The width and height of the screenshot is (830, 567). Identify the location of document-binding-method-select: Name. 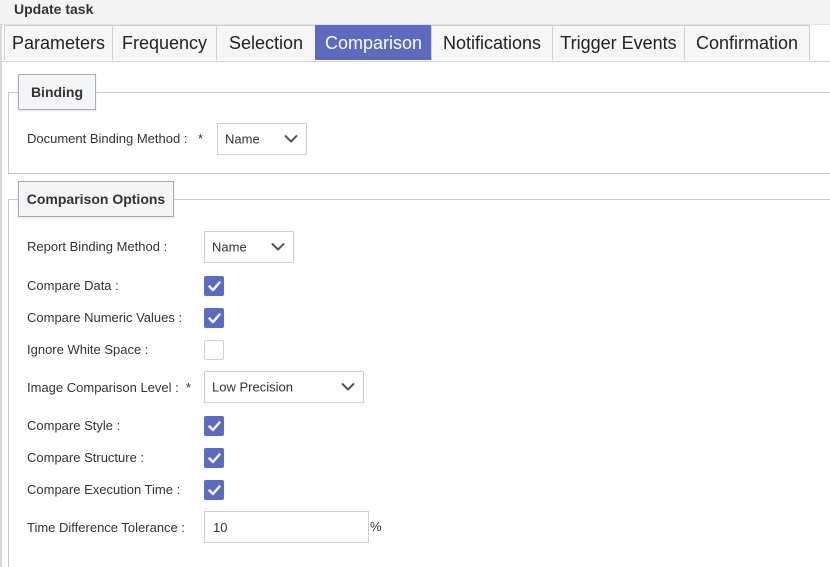
(262, 139).